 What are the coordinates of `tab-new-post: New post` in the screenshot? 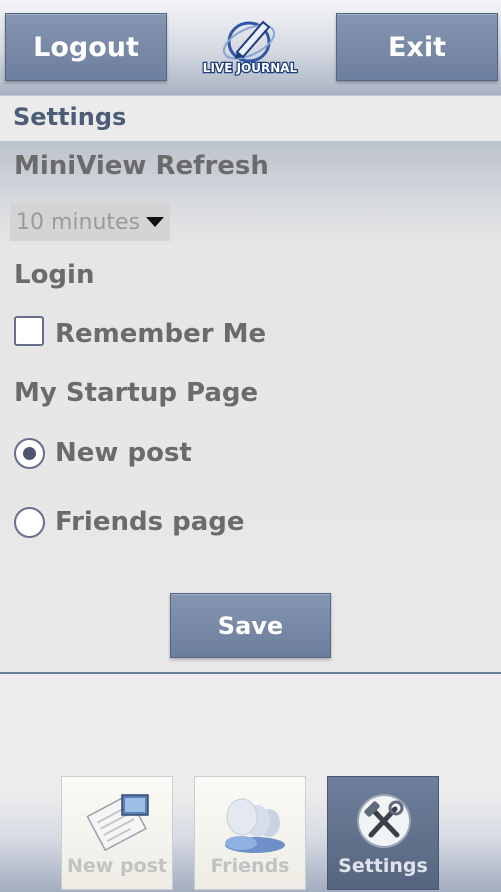 It's located at (117, 833).